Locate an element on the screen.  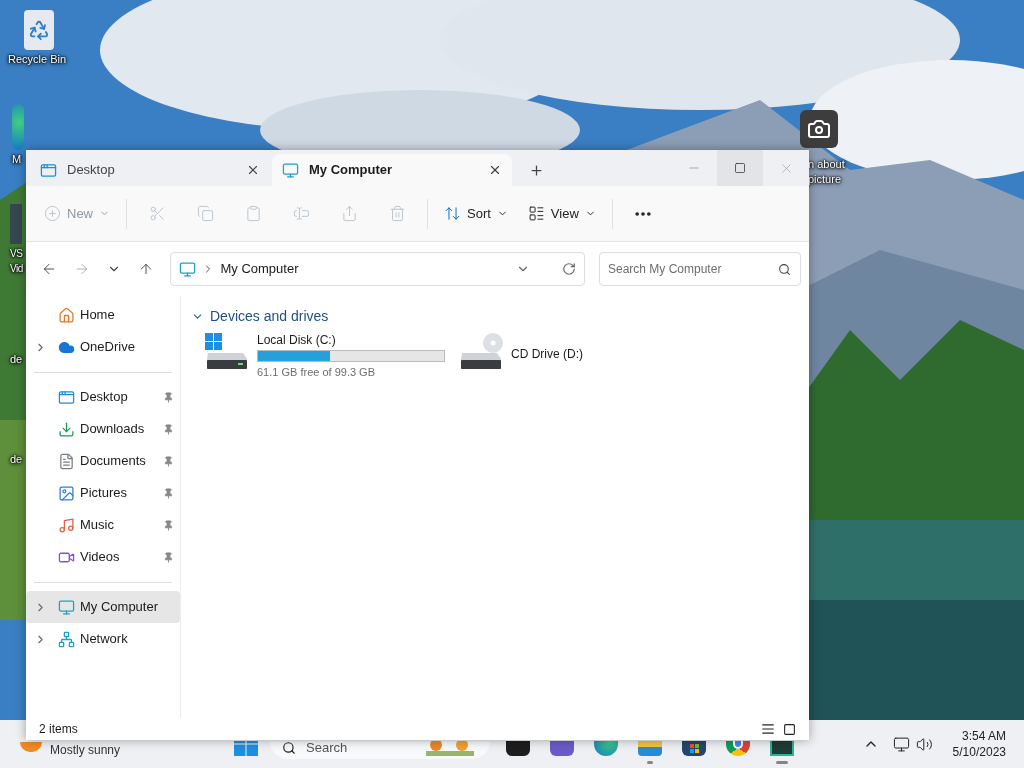
sidebar-label: Downloads is located at coordinates (113, 429).